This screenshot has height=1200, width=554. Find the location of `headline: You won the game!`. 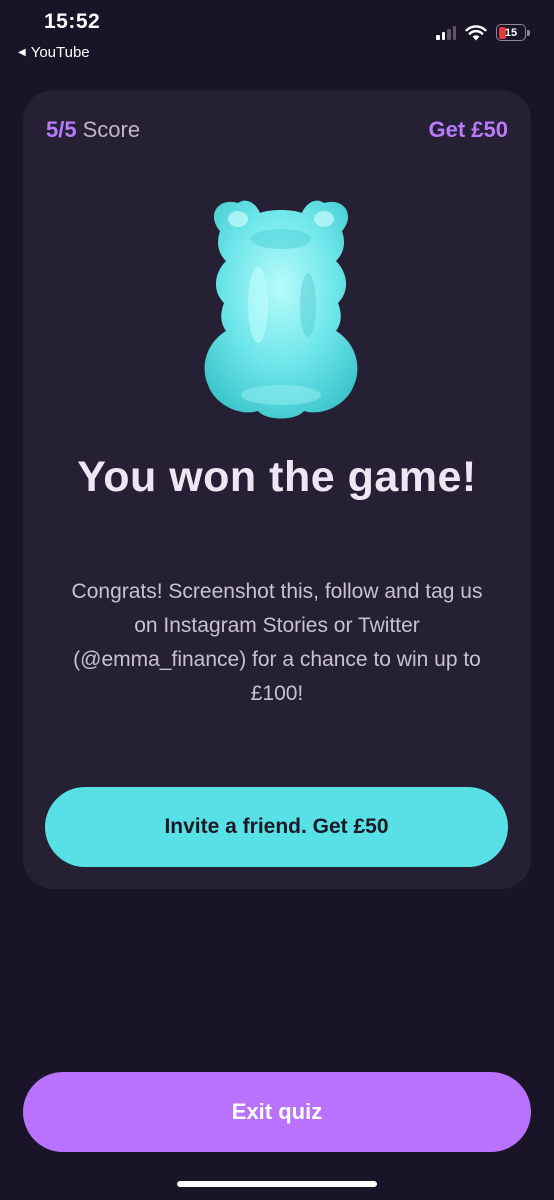

headline: You won the game! is located at coordinates (277, 477).